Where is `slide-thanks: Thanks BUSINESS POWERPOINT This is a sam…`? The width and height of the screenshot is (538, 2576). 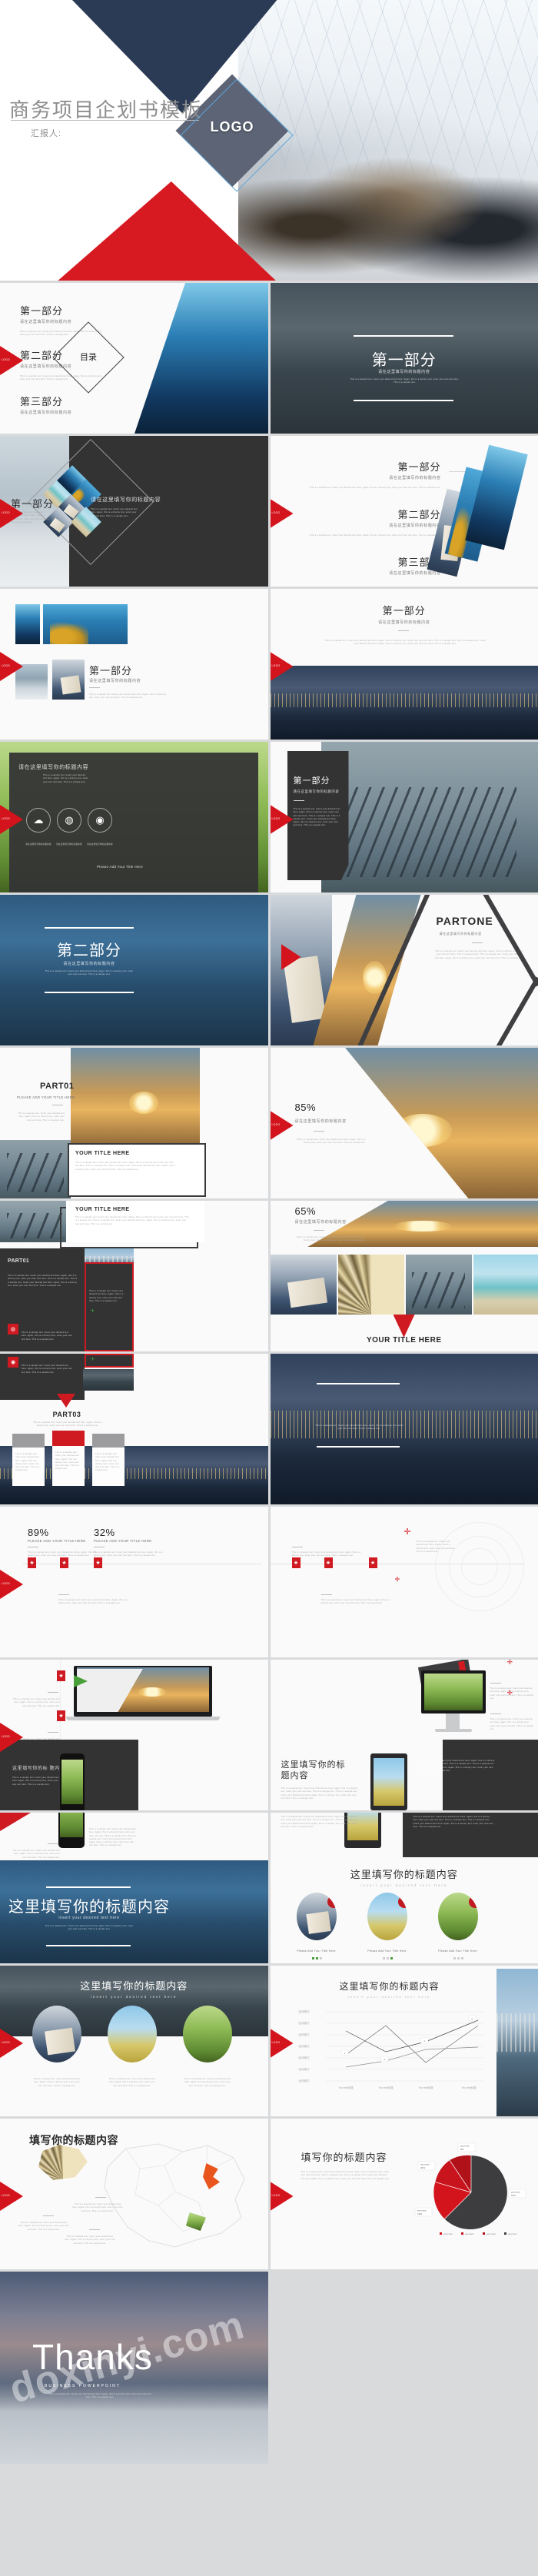
slide-thanks: Thanks BUSINESS POWERPOINT This is a sam… is located at coordinates (134, 2368).